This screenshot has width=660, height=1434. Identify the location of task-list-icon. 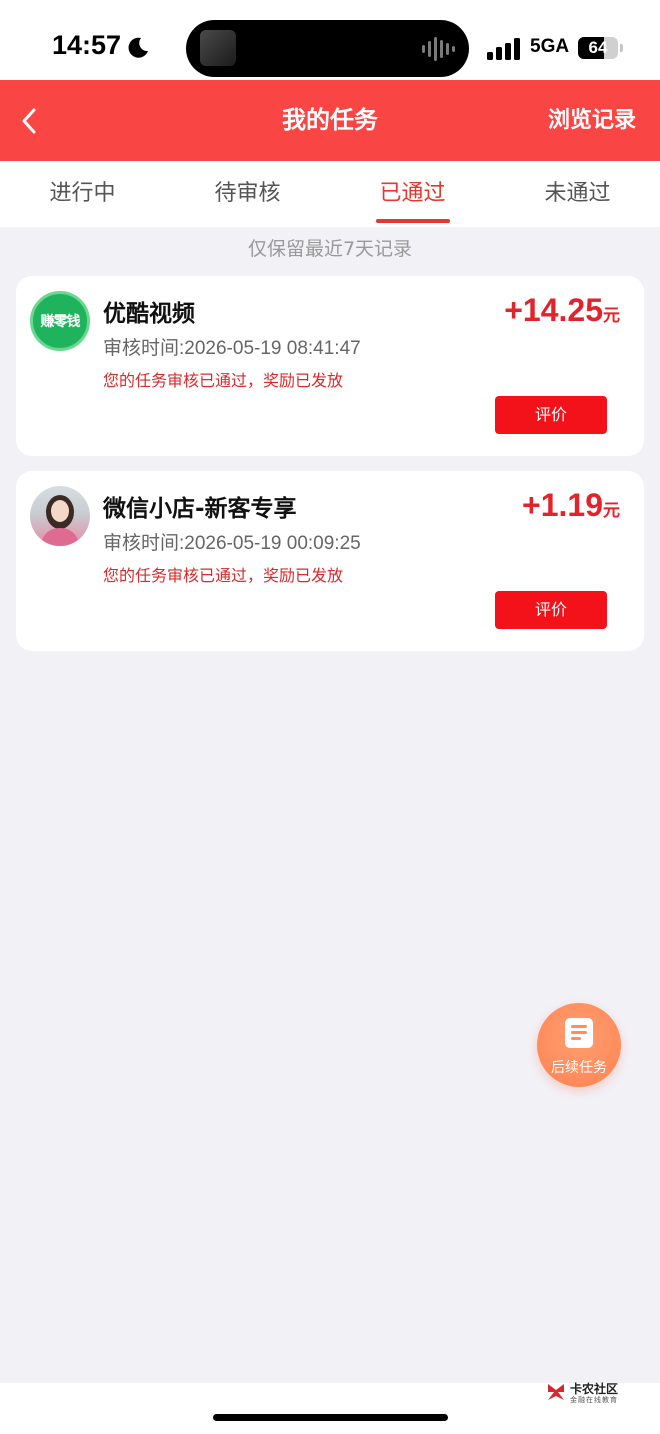
(579, 1033).